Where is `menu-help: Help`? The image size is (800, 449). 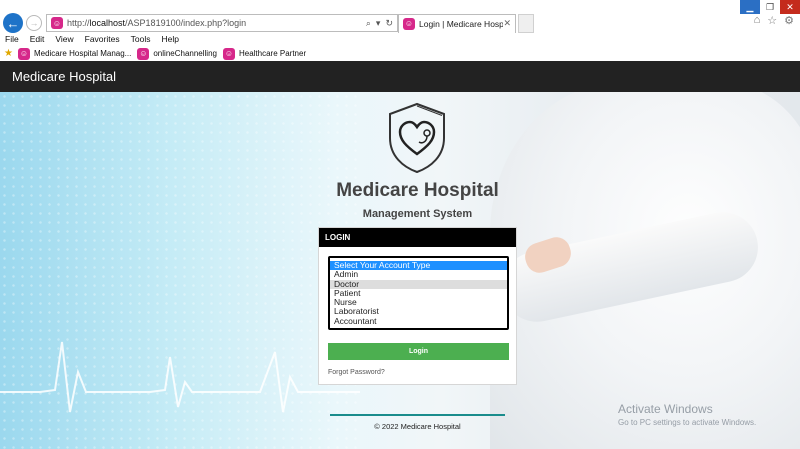
menu-help: Help is located at coordinates (169, 40).